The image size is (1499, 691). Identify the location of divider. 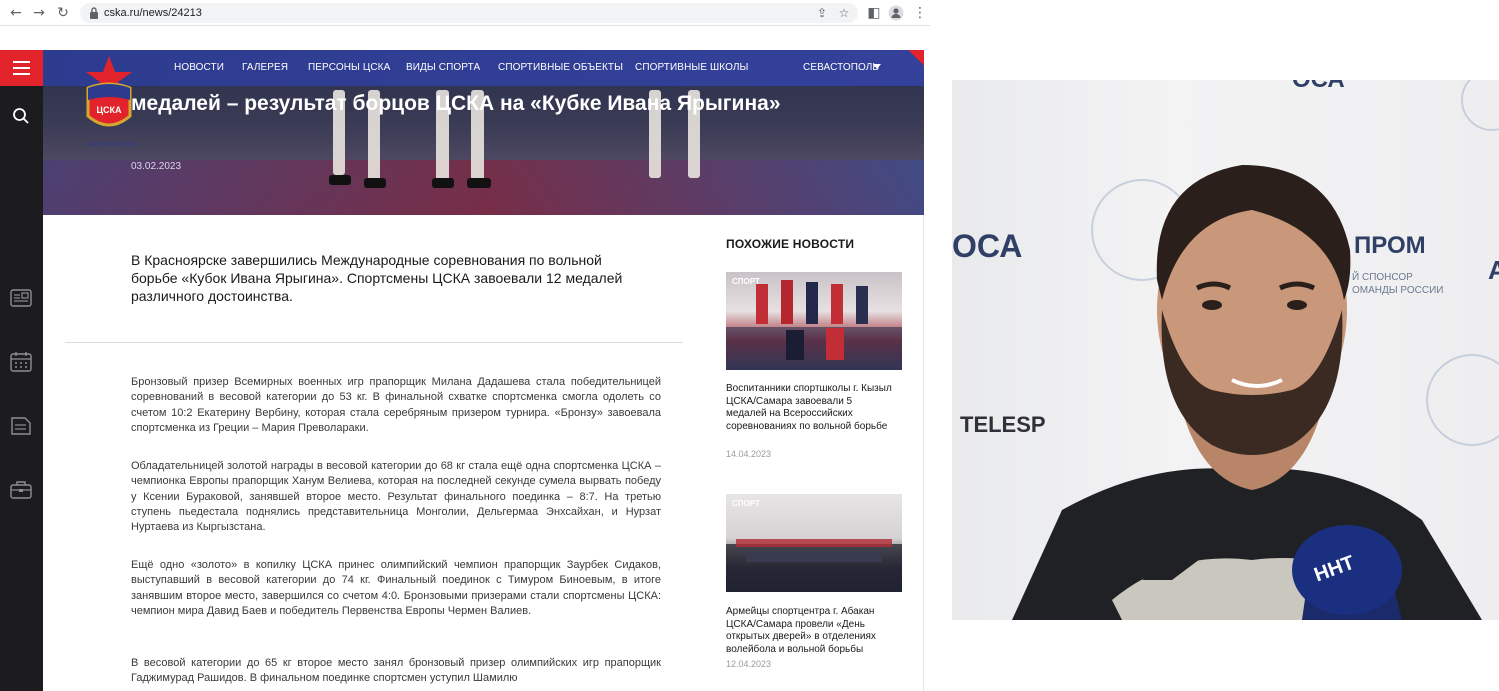
(374, 342).